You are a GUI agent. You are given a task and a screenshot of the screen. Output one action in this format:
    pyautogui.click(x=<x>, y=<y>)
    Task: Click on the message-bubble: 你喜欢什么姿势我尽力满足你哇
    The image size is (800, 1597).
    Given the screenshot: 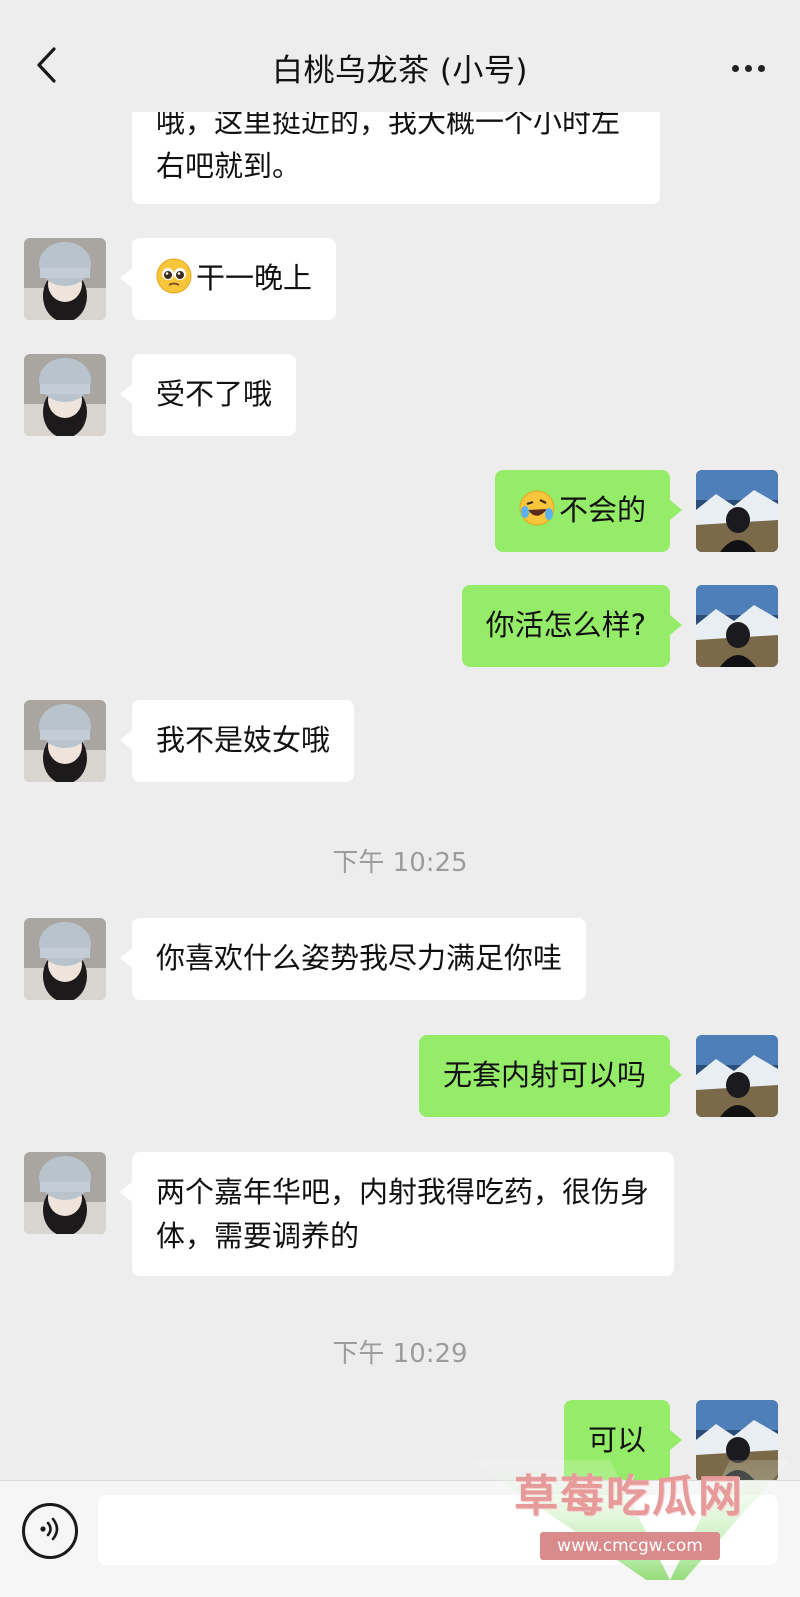 What is the action you would take?
    pyautogui.click(x=353, y=959)
    